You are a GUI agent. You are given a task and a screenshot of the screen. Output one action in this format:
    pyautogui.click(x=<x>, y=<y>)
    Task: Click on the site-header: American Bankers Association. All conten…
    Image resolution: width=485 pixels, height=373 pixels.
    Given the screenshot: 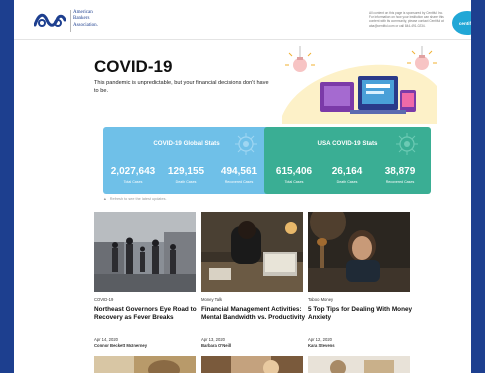 What is the action you would take?
    pyautogui.click(x=242, y=20)
    